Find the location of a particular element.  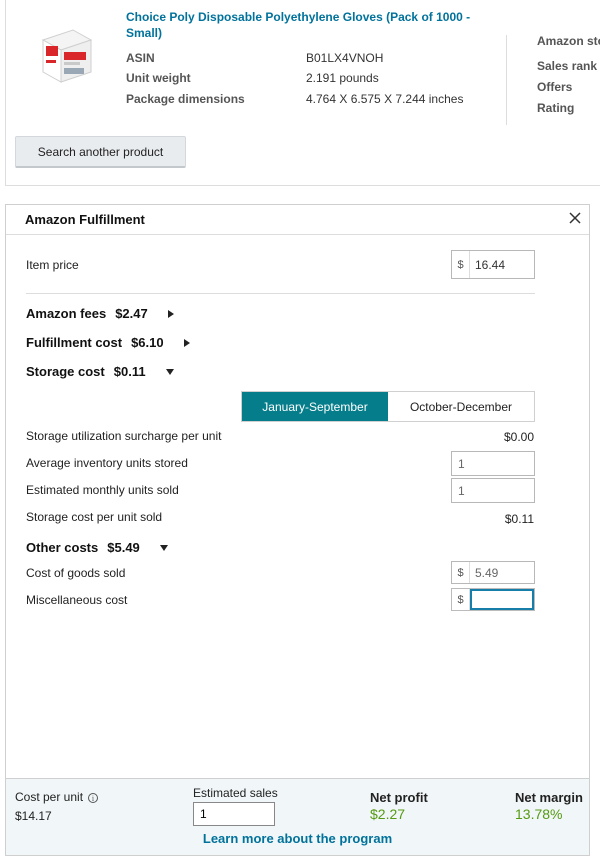

product-box-image is located at coordinates (67, 56).